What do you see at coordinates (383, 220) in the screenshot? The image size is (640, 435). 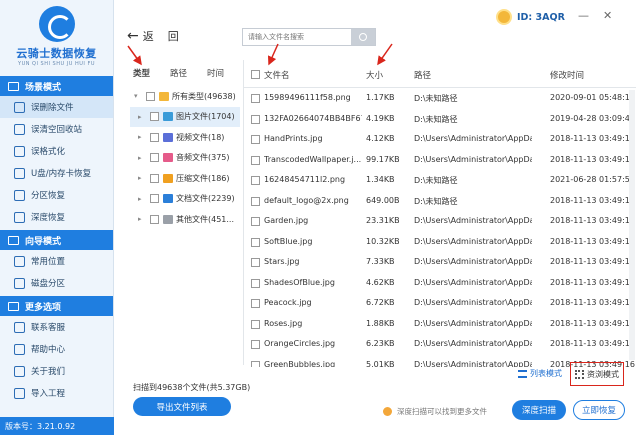 I see `file-size: 23.31KB` at bounding box center [383, 220].